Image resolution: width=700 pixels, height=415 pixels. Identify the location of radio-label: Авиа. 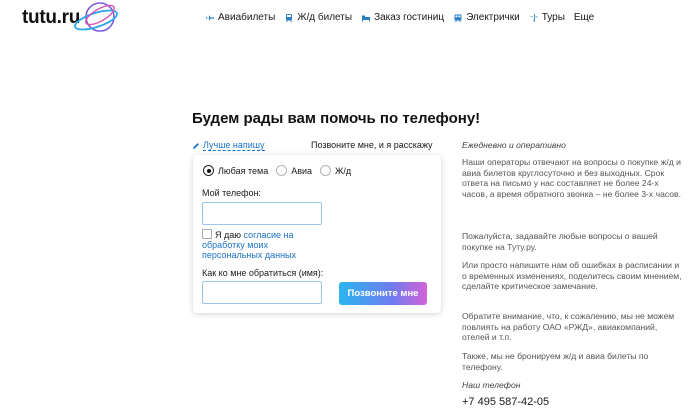
(302, 170).